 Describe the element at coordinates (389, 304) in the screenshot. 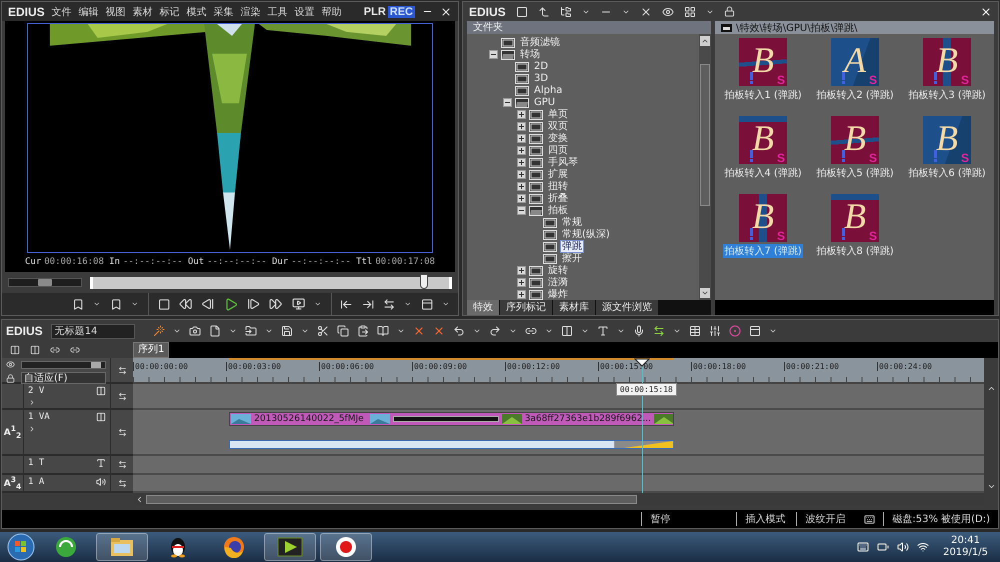

I see `arrows-icon` at that location.